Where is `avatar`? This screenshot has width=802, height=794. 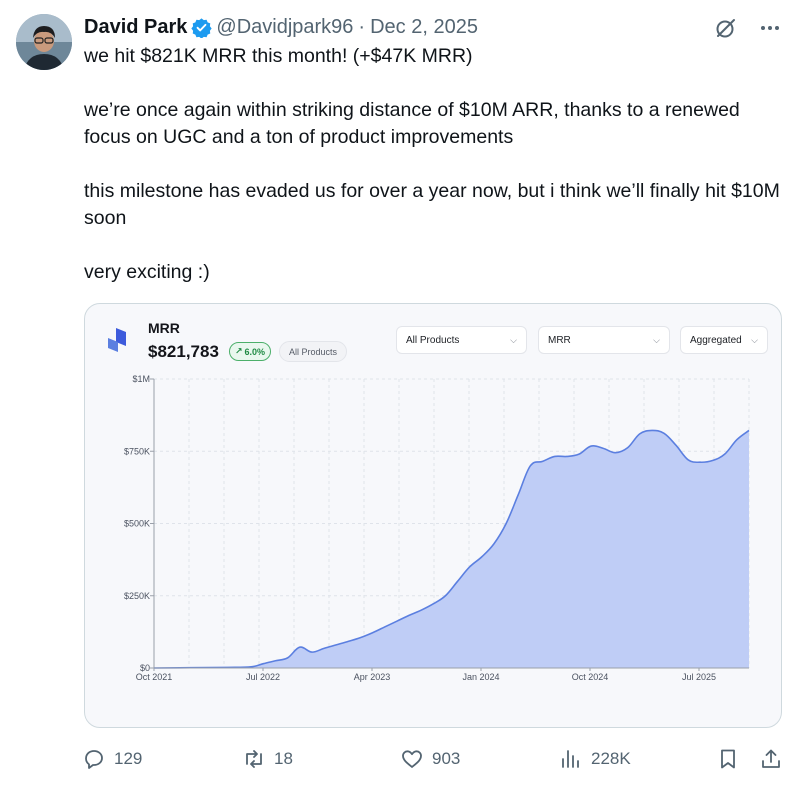 avatar is located at coordinates (44, 42).